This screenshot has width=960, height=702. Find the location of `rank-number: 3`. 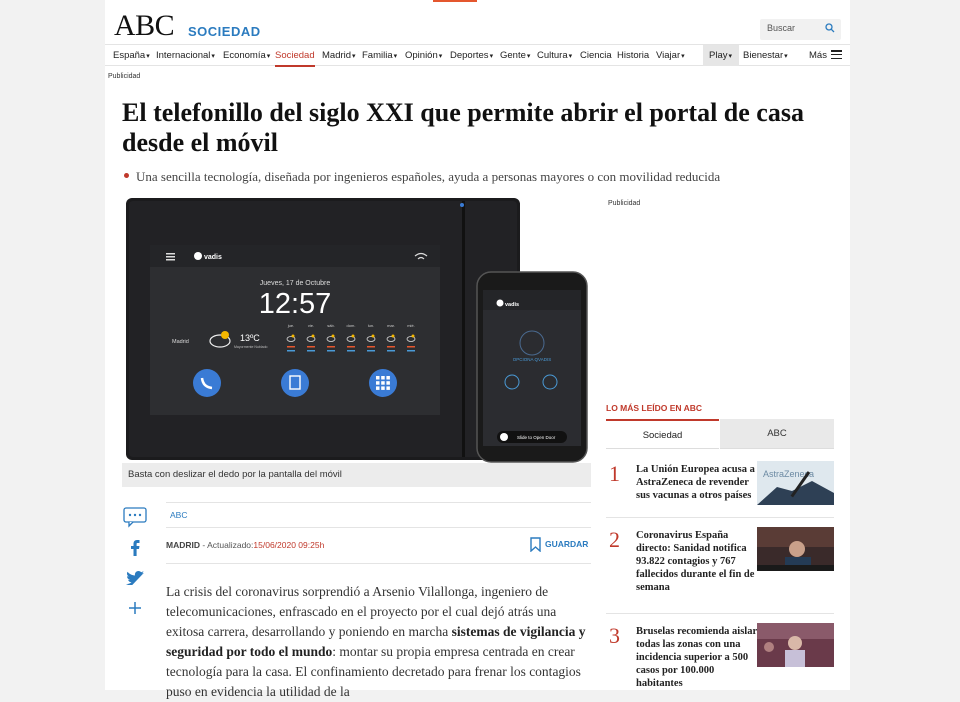

rank-number: 3 is located at coordinates (614, 635).